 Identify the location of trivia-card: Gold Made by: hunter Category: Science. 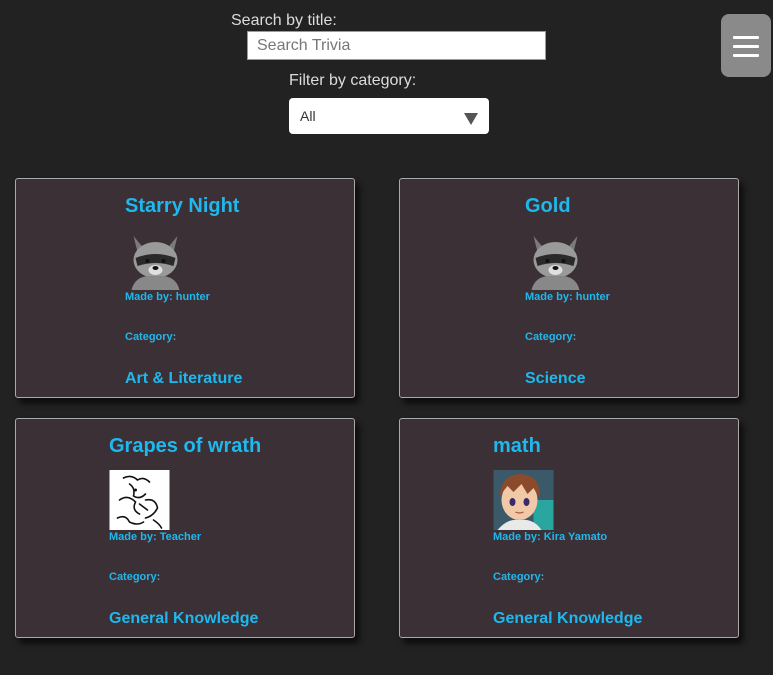
(569, 288).